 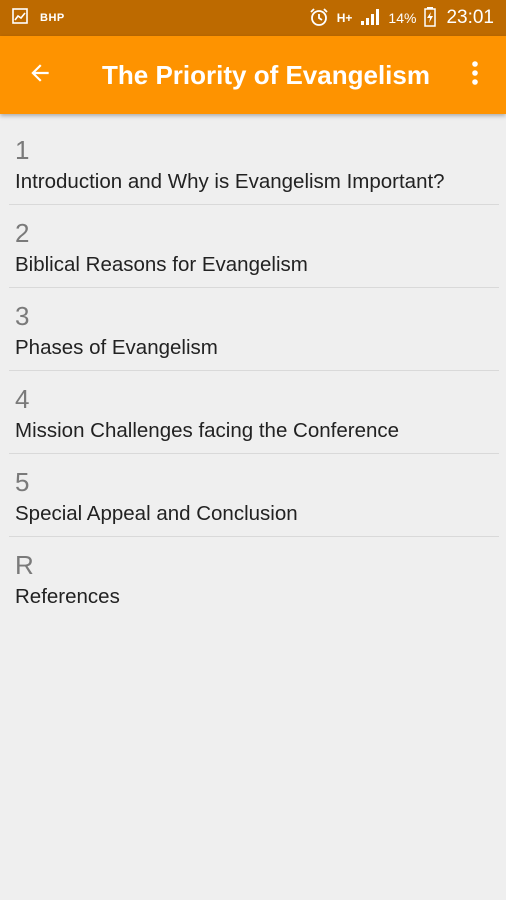 What do you see at coordinates (116, 347) in the screenshot?
I see `chapter-title: Phases of Evangelism` at bounding box center [116, 347].